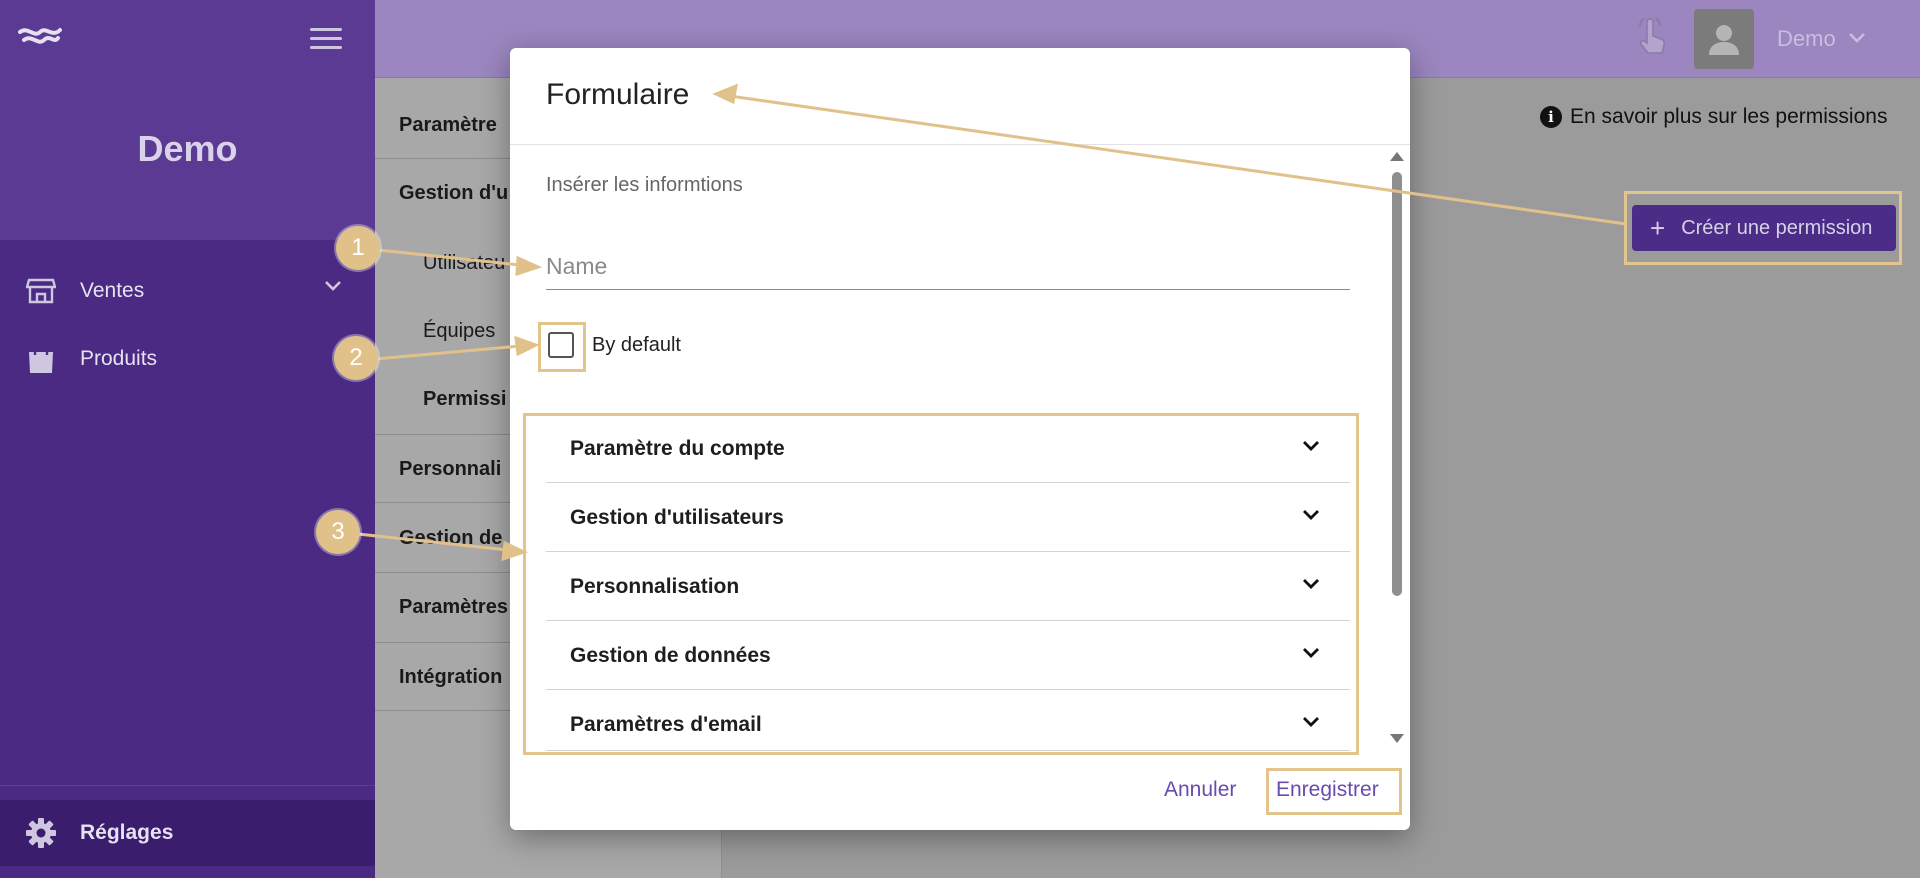 The height and width of the screenshot is (878, 1920). Describe the element at coordinates (40, 38) in the screenshot. I see `logo-icon` at that location.